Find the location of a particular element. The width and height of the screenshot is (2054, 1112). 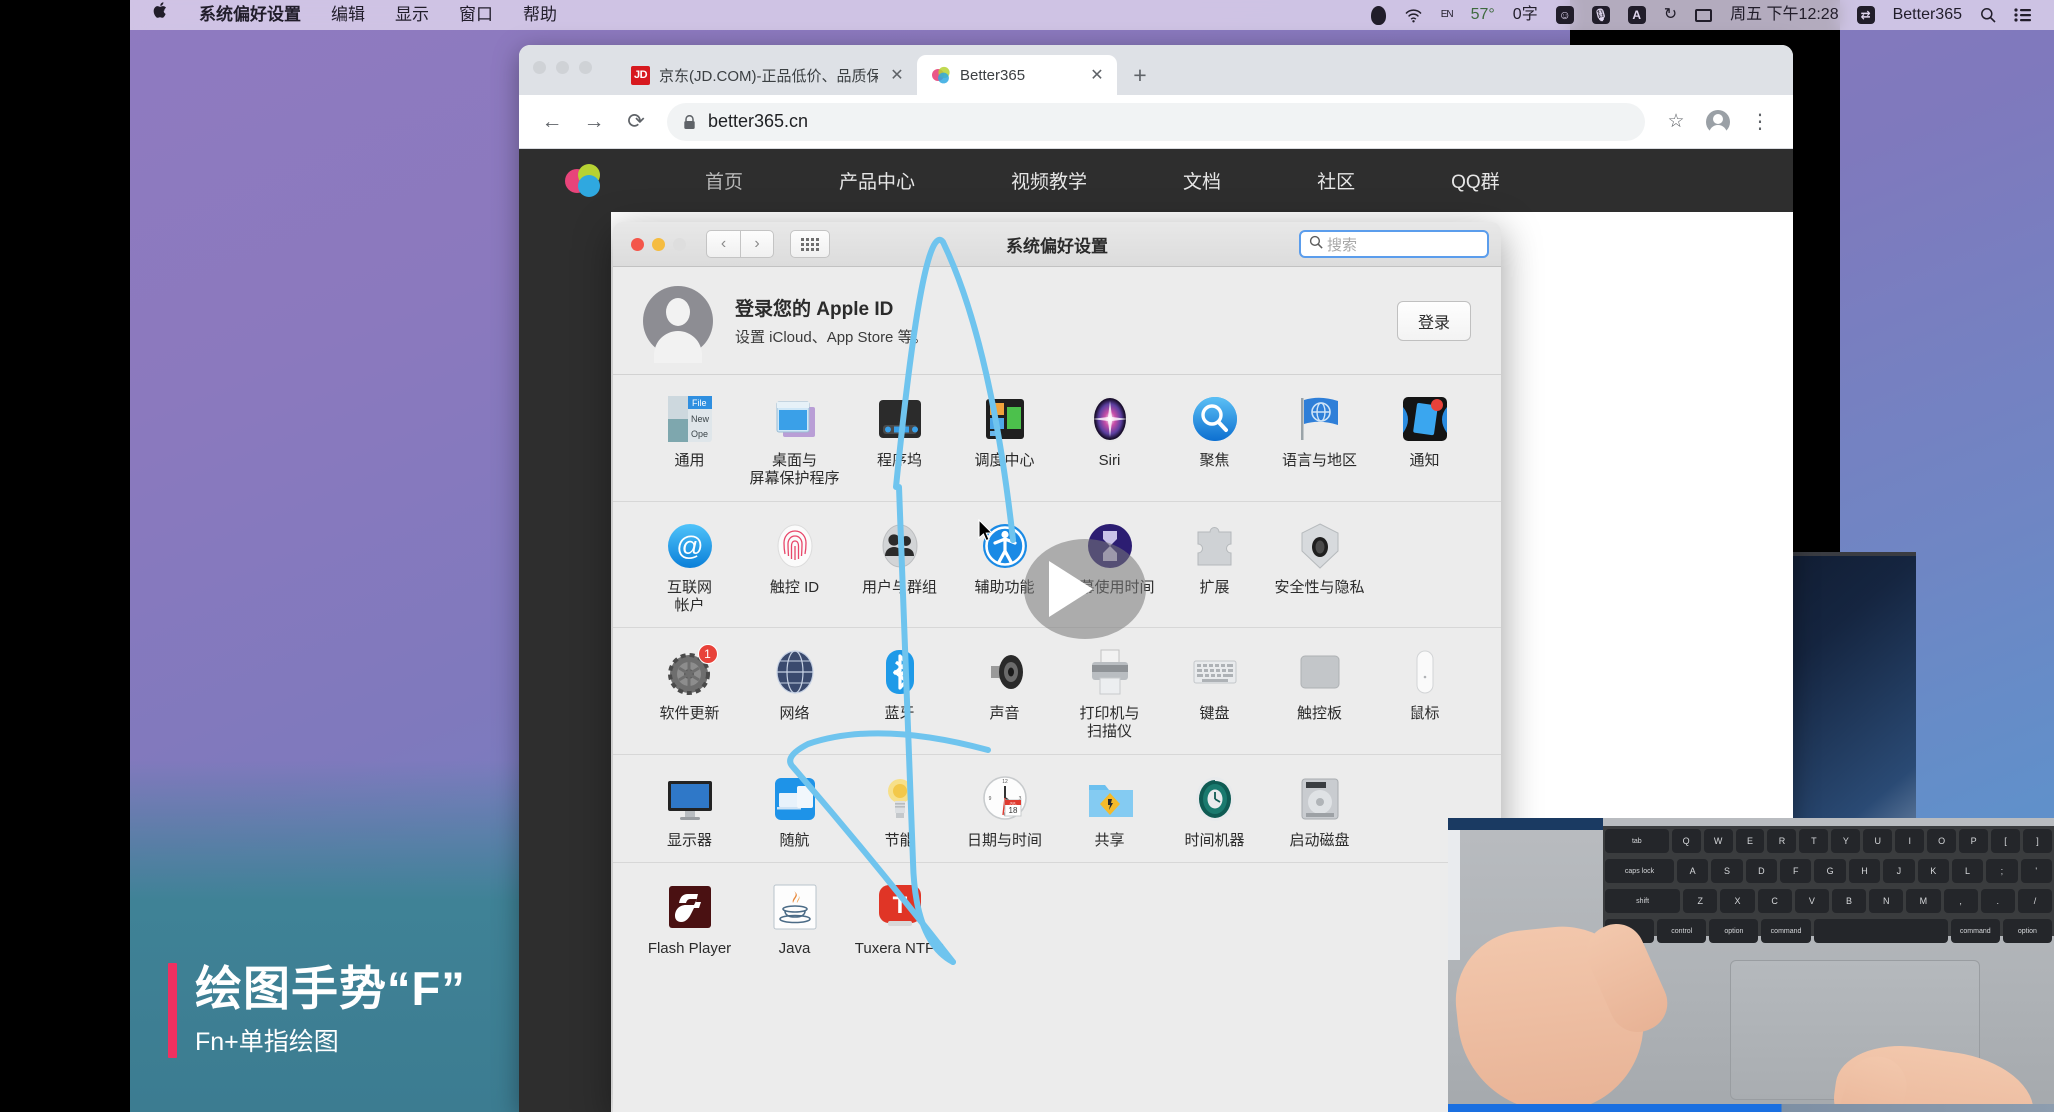

pref-java: Java is located at coordinates (794, 921).